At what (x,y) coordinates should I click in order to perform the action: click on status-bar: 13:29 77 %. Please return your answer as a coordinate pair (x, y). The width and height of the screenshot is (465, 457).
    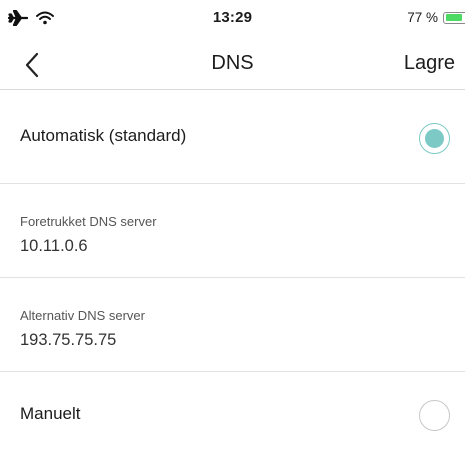
    Looking at the image, I should click on (232, 19).